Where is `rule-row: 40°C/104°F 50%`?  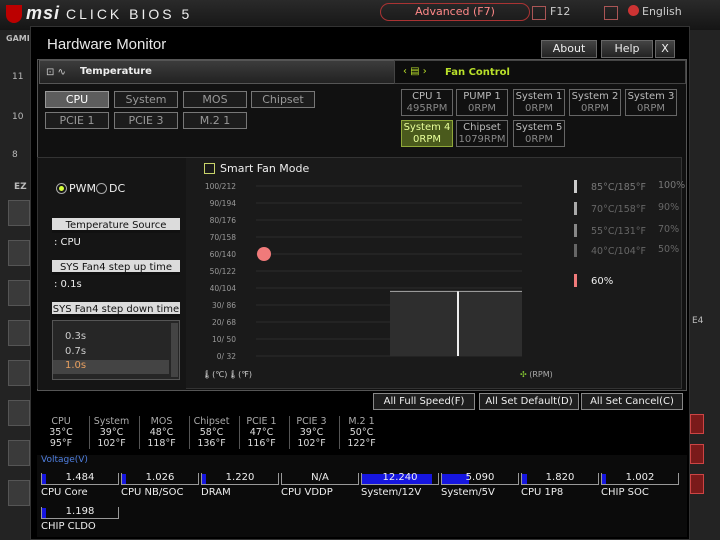 rule-row: 40°C/104°F 50% is located at coordinates (626, 250).